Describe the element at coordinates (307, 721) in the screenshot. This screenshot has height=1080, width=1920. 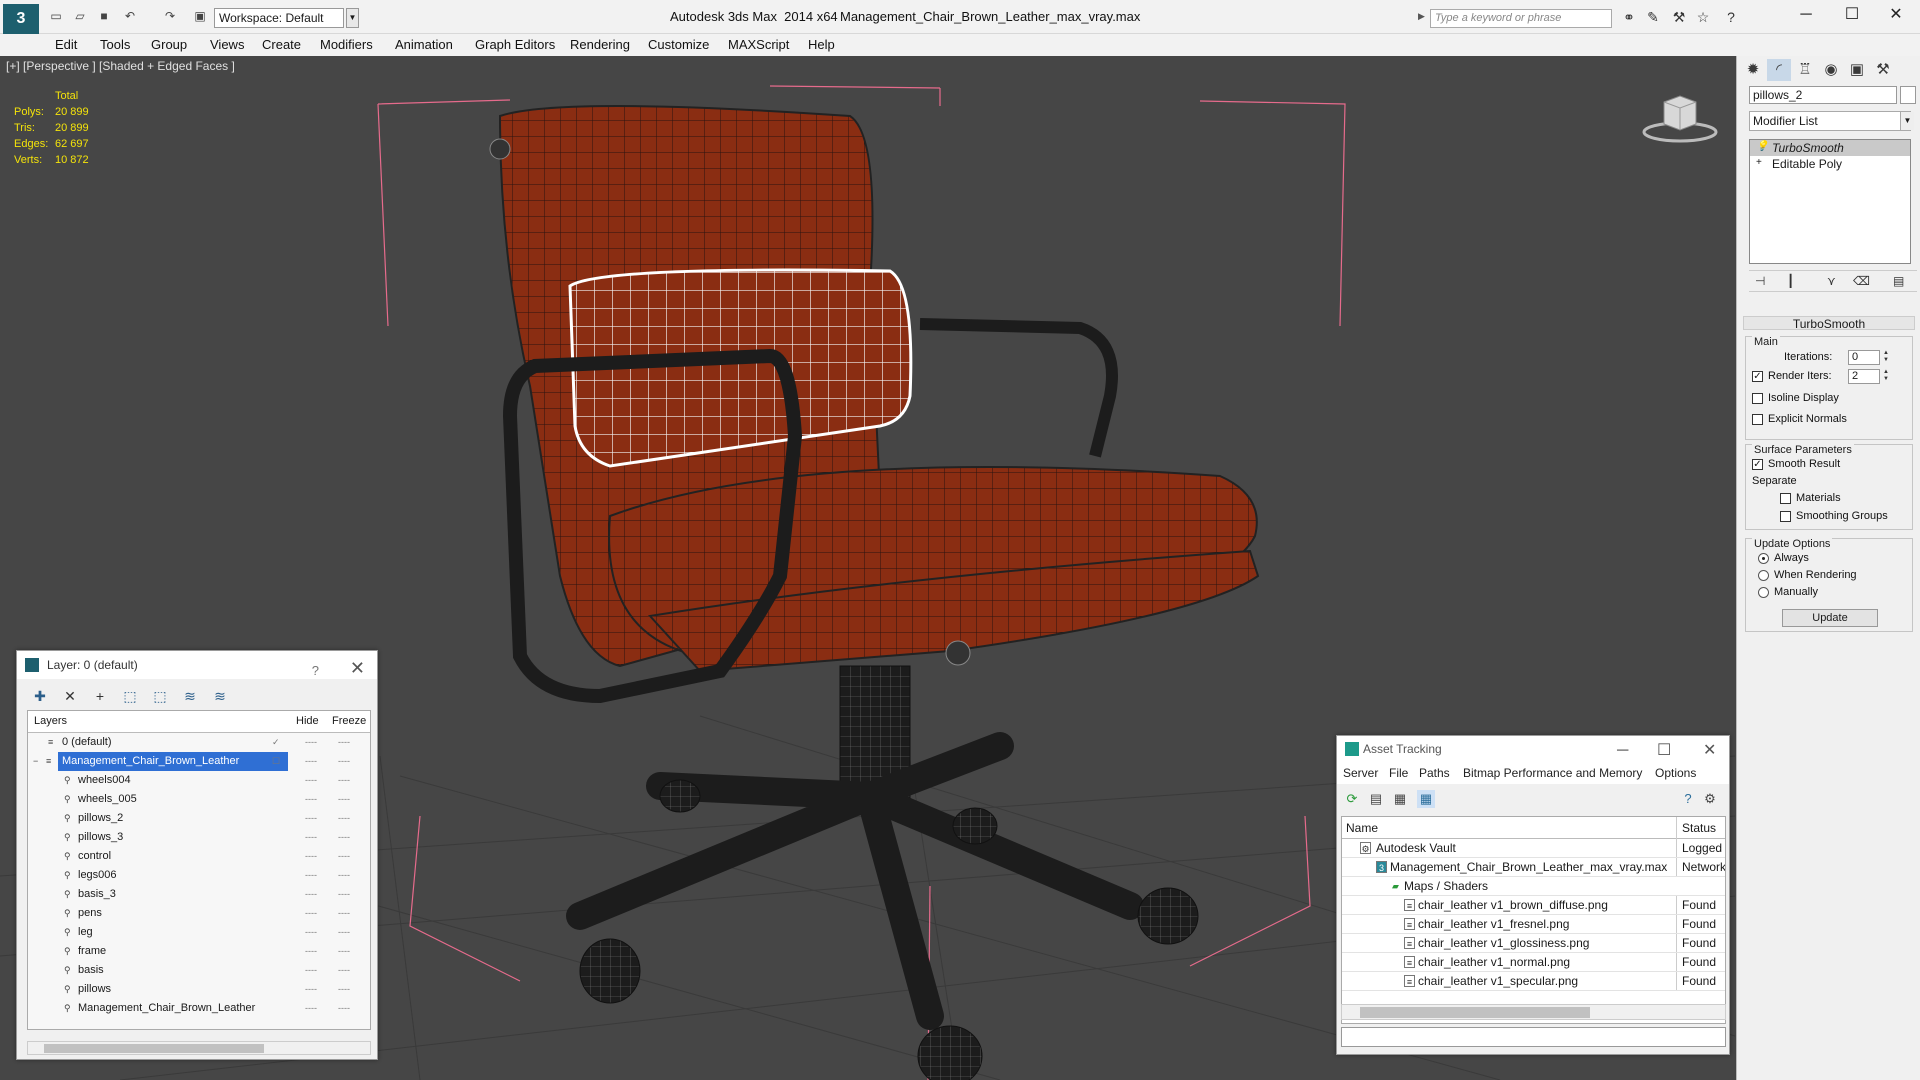
I see `col-hide: Hide` at that location.